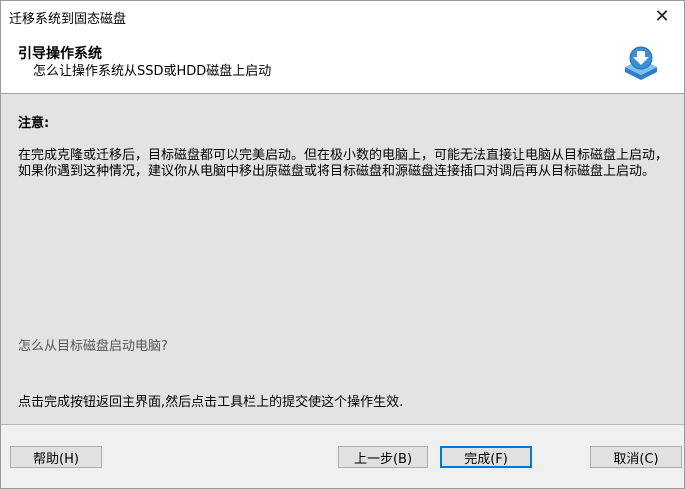  What do you see at coordinates (34, 123) in the screenshot?
I see `note-heading: 注意:` at bounding box center [34, 123].